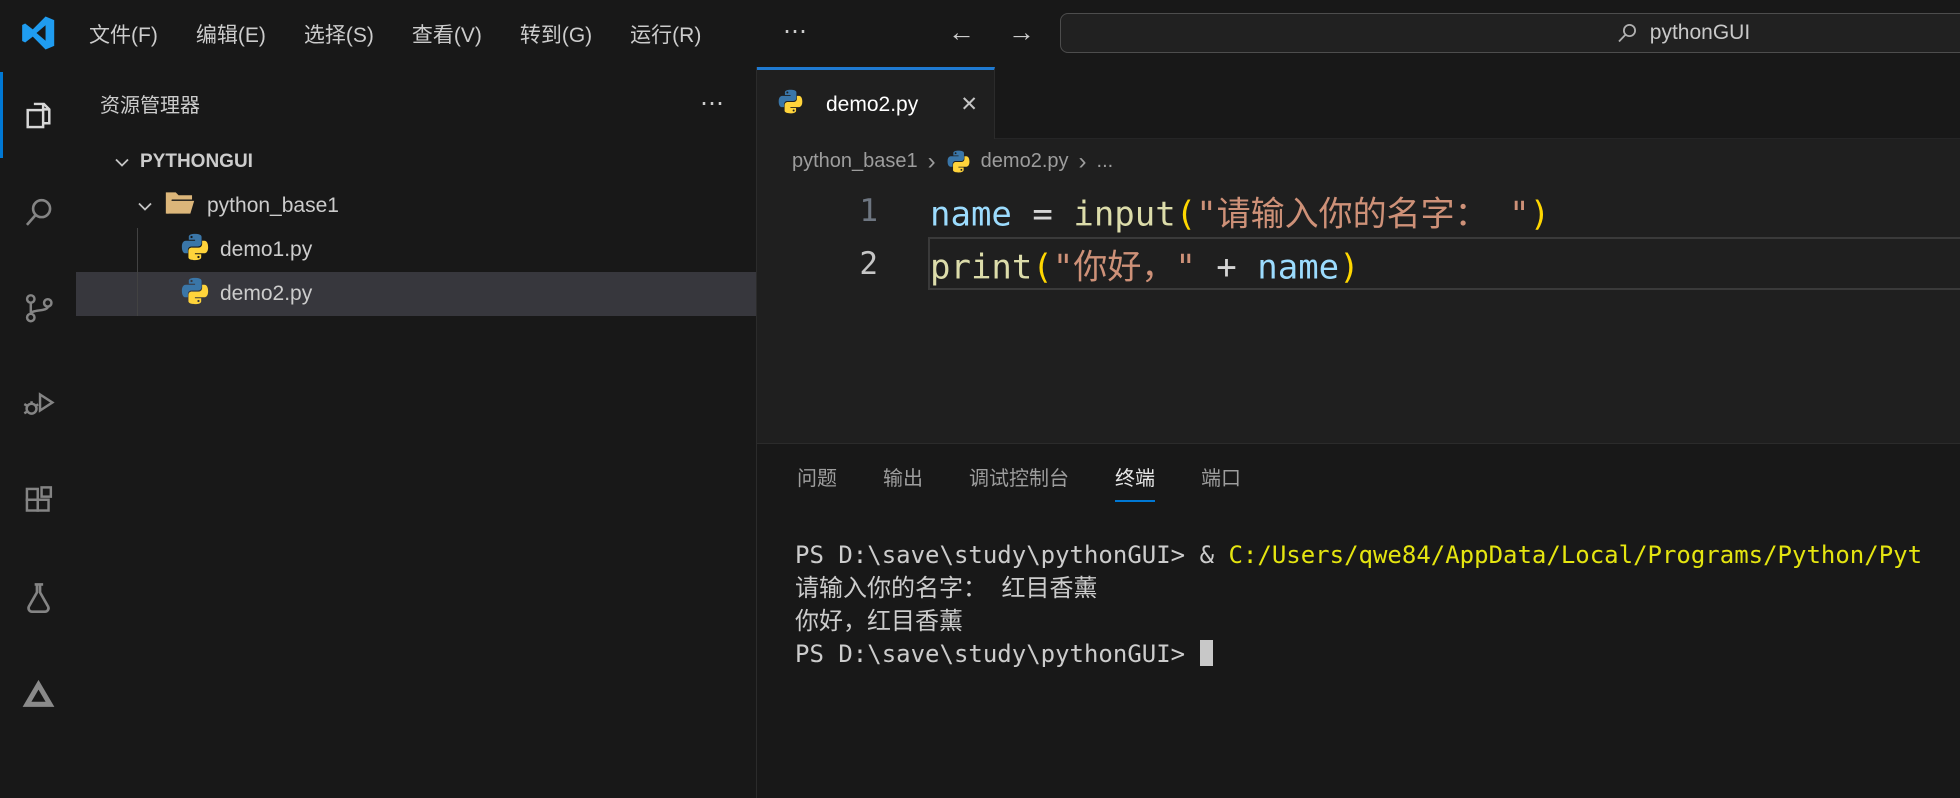  What do you see at coordinates (868, 210) in the screenshot?
I see `line-number: 1` at bounding box center [868, 210].